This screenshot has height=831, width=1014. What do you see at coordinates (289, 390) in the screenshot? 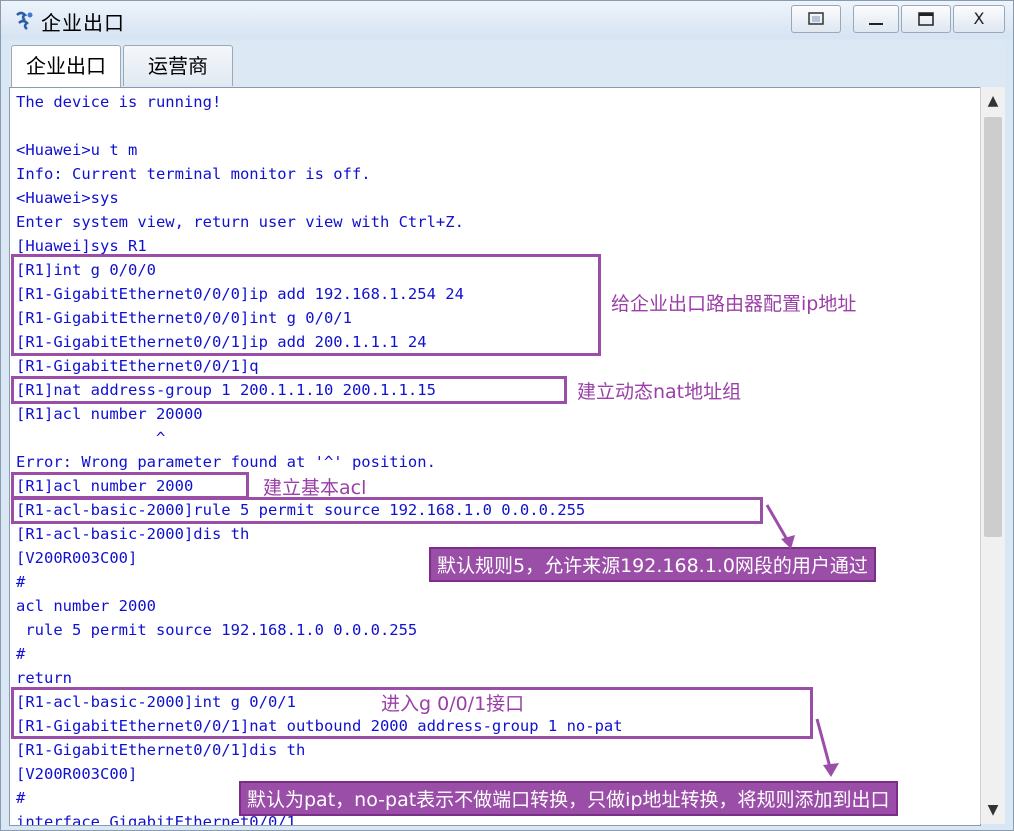
I see `nat-group-highlight` at bounding box center [289, 390].